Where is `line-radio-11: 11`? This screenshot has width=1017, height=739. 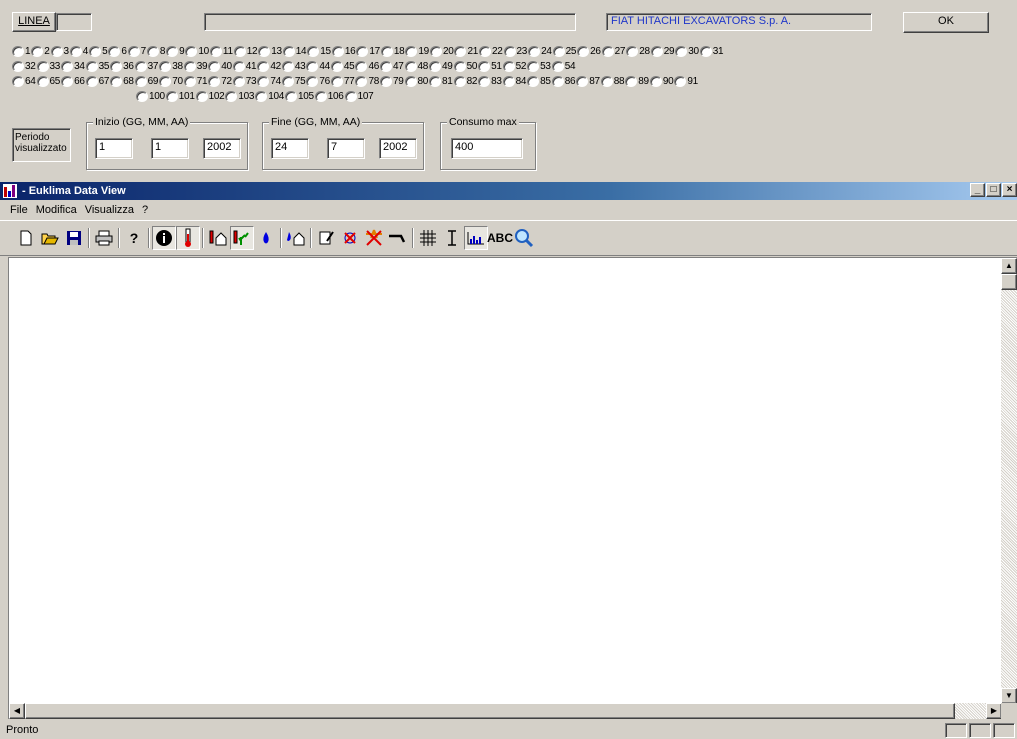 line-radio-11: 11 is located at coordinates (221, 52).